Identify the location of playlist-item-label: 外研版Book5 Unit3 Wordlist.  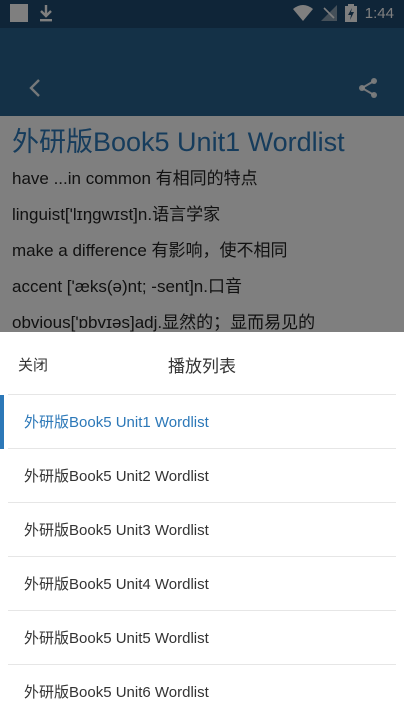
(116, 530).